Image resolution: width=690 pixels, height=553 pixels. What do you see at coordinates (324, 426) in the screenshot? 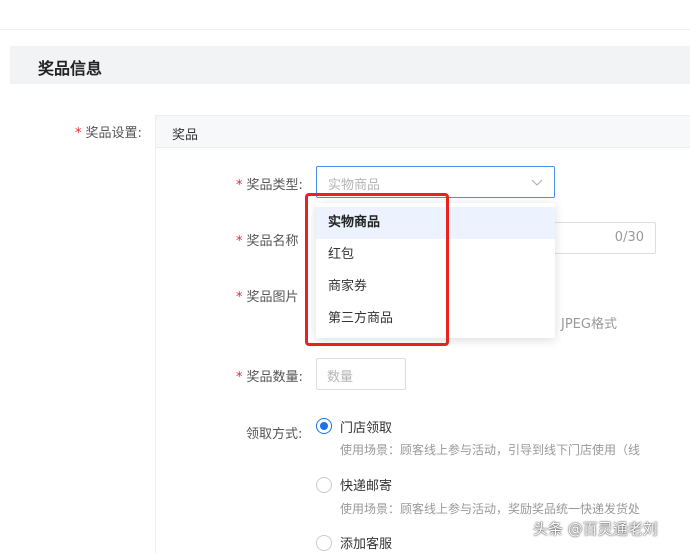
I see `radio-store-pickup` at bounding box center [324, 426].